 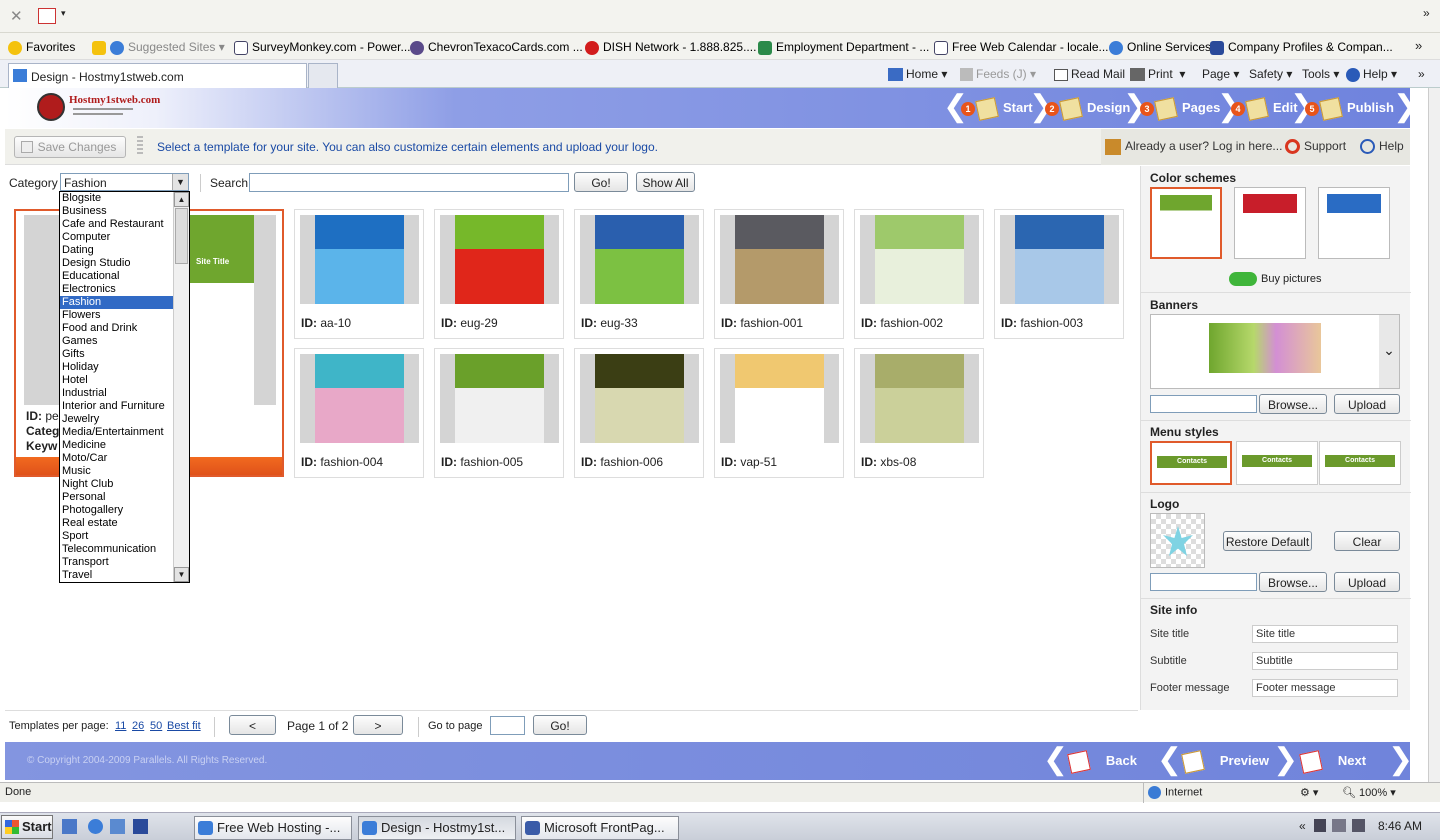 What do you see at coordinates (779, 274) in the screenshot?
I see `template-card: ID: fashion-001` at bounding box center [779, 274].